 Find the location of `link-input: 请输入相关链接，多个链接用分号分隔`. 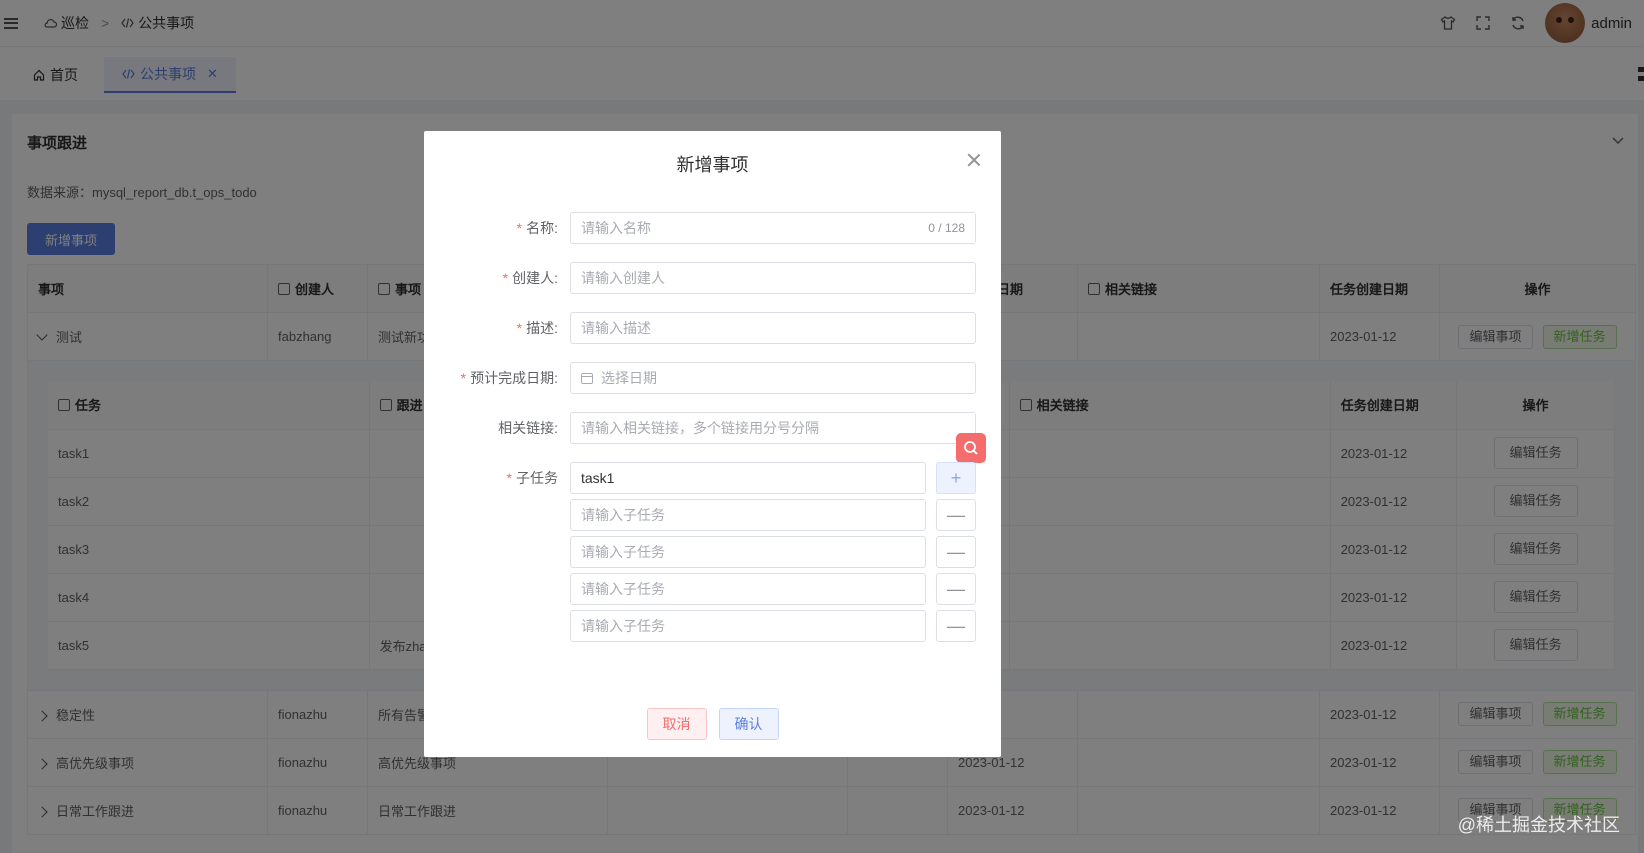

link-input: 请输入相关链接，多个链接用分号分隔 is located at coordinates (773, 428).